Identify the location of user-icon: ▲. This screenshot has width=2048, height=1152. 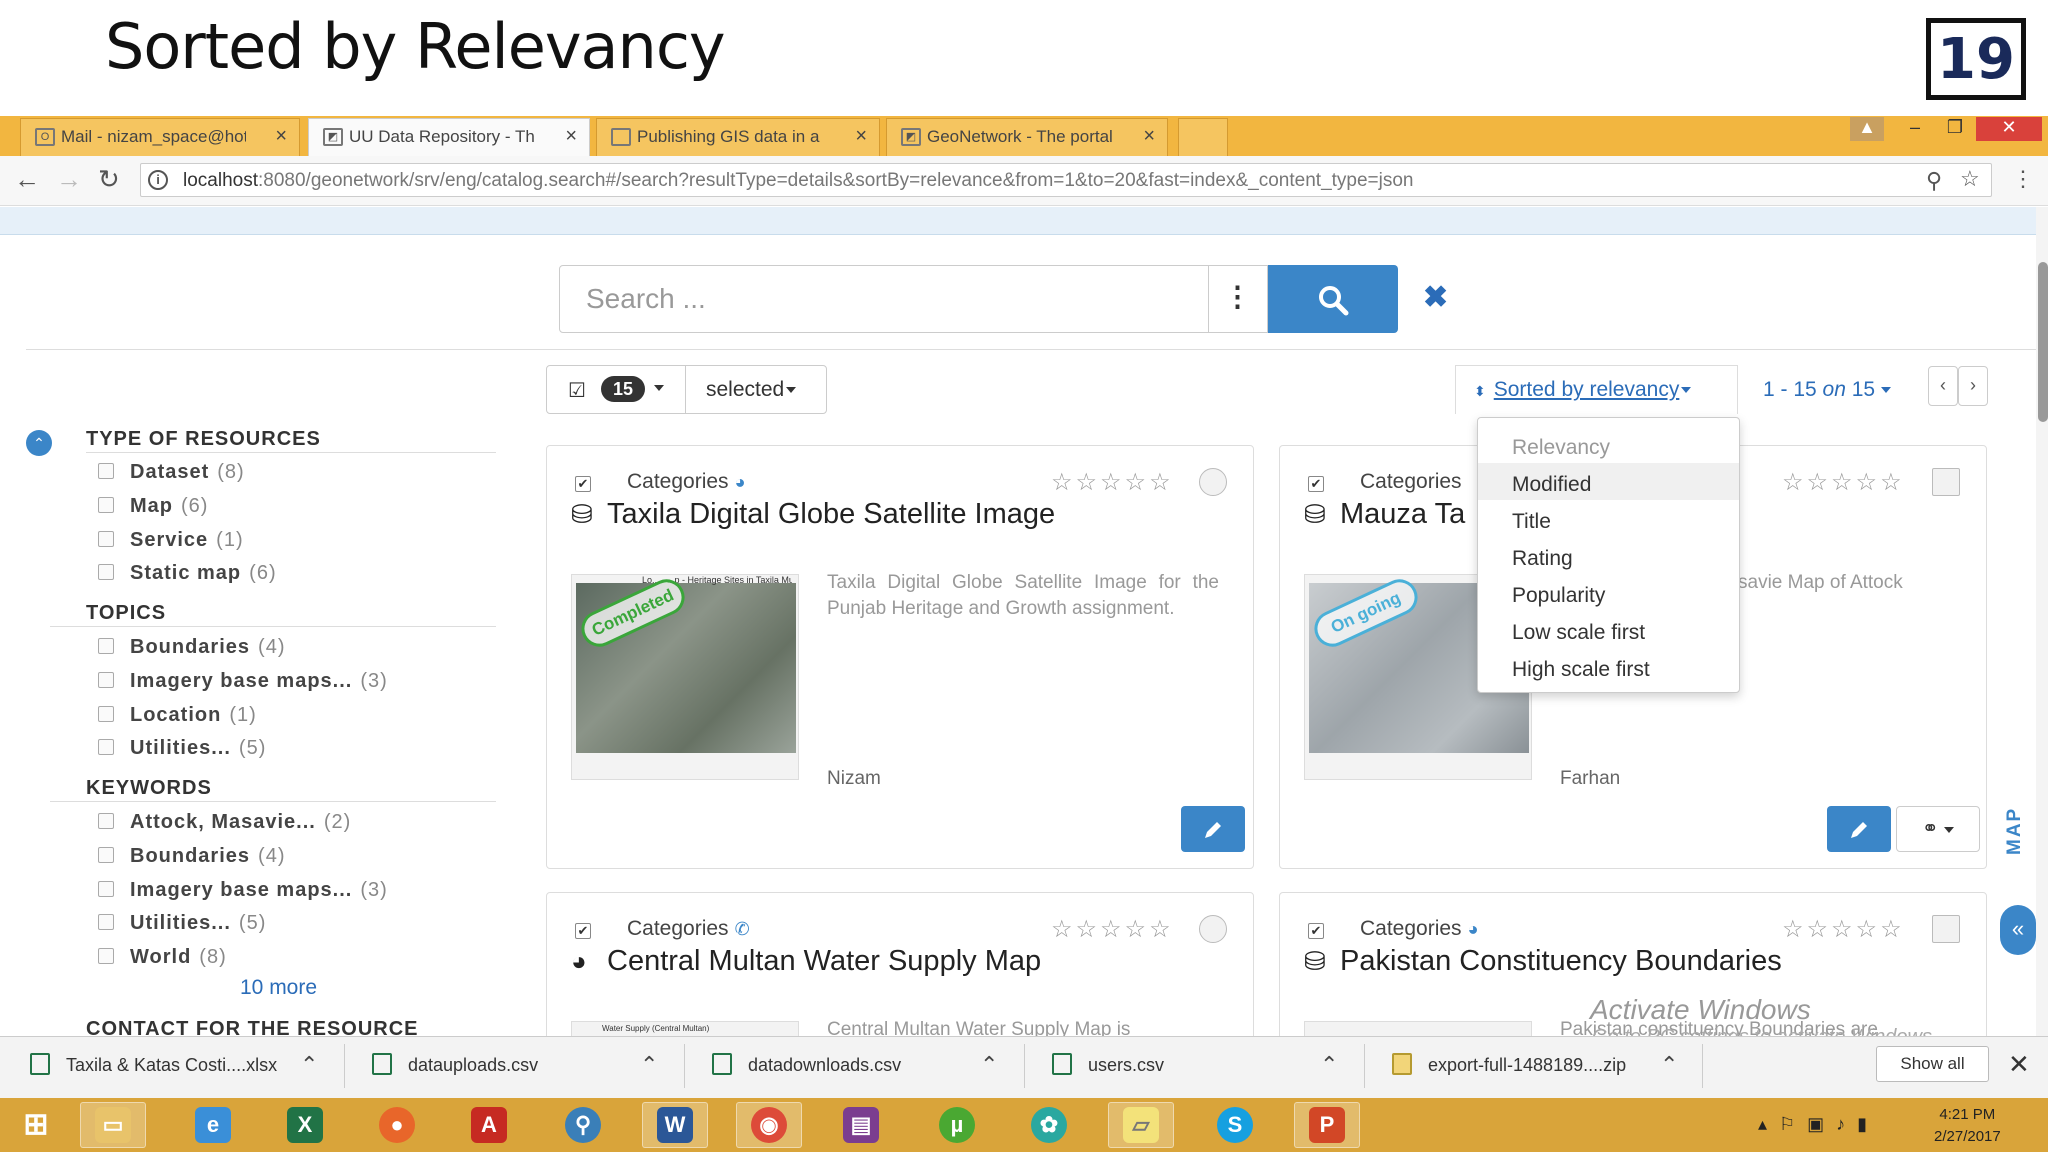
(1867, 129).